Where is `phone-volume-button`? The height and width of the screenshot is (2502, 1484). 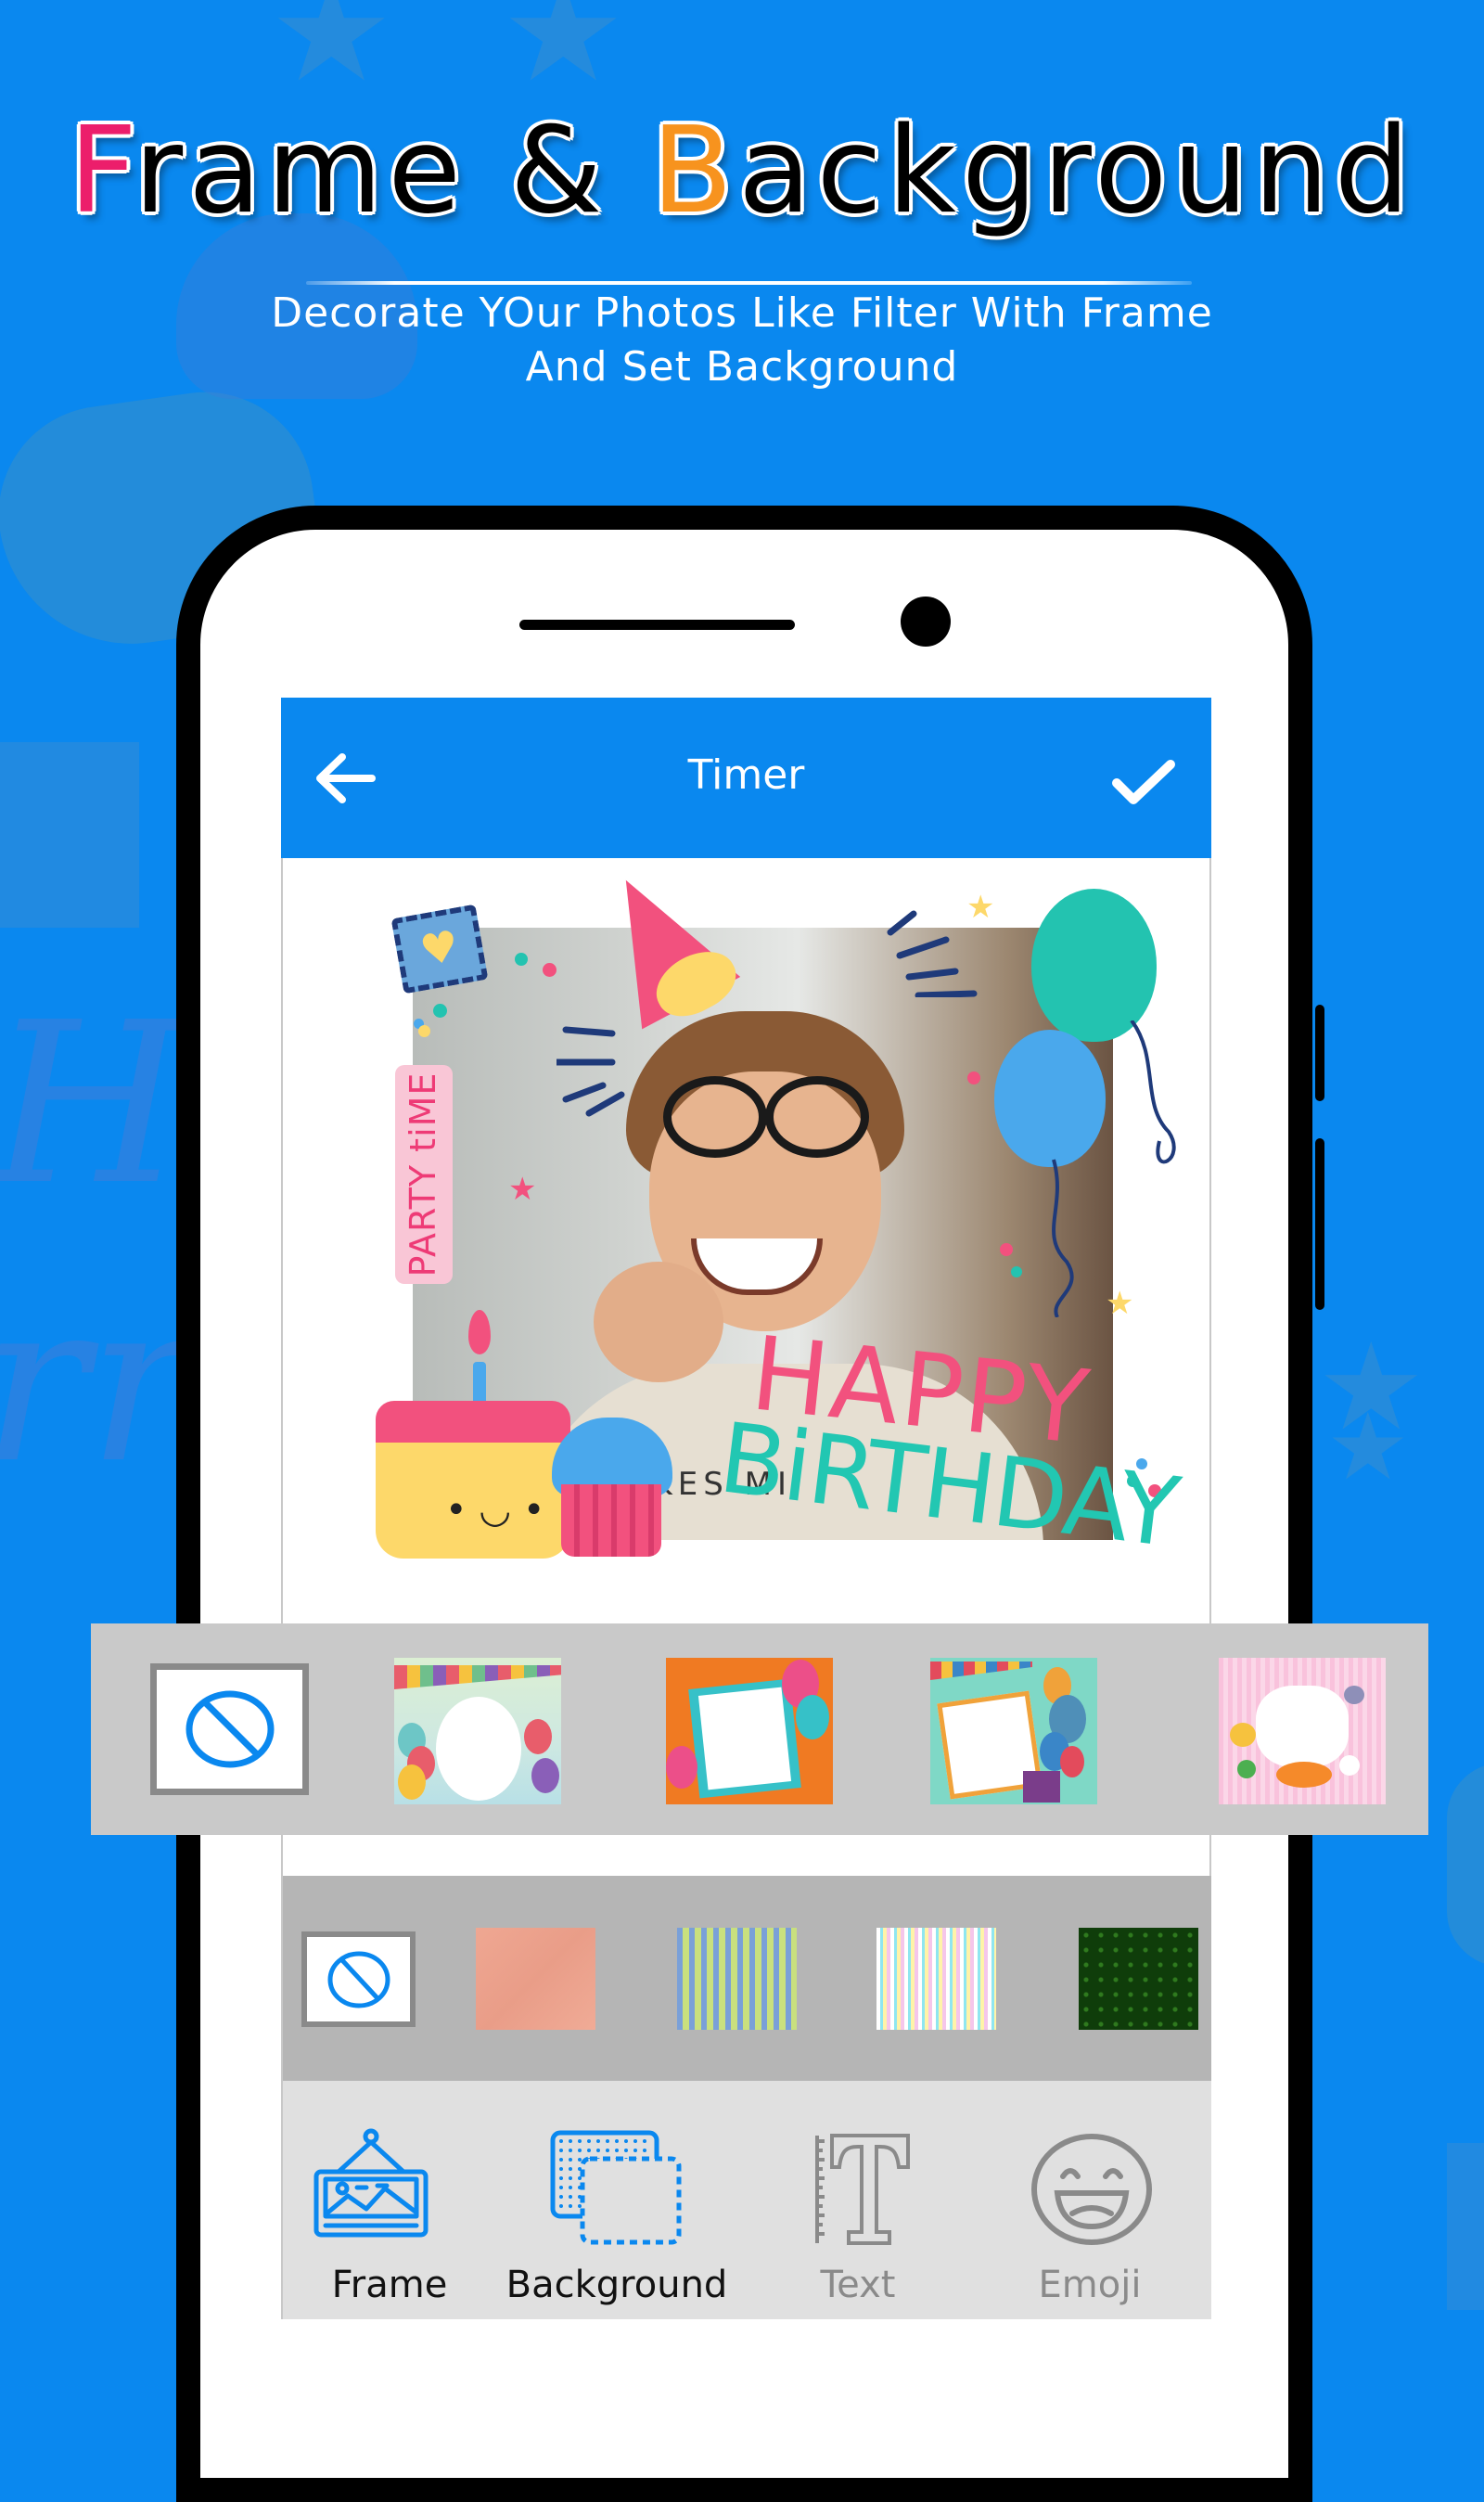 phone-volume-button is located at coordinates (1319, 1053).